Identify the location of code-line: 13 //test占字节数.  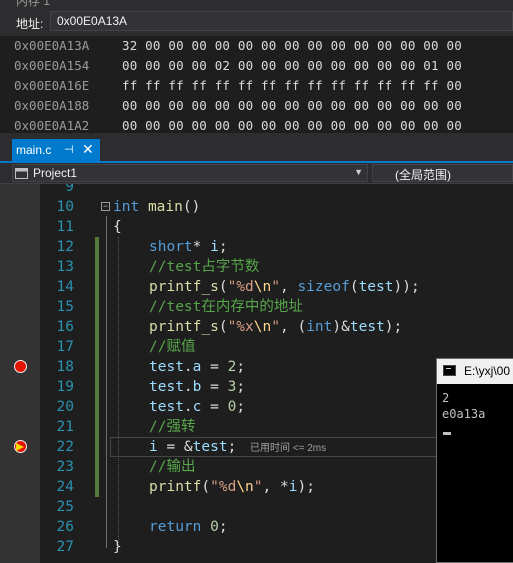
(256, 267).